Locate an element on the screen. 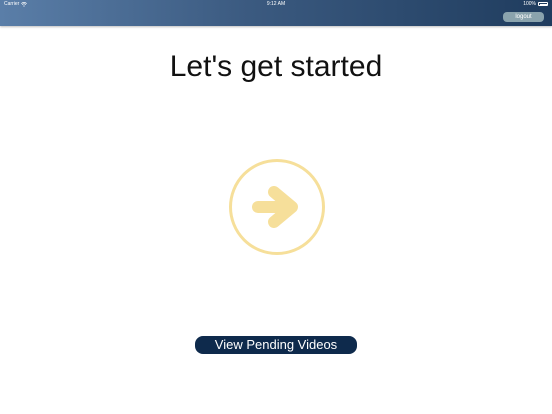  status-bar: Carrier 9:12 AM 100% is located at coordinates (276, 4).